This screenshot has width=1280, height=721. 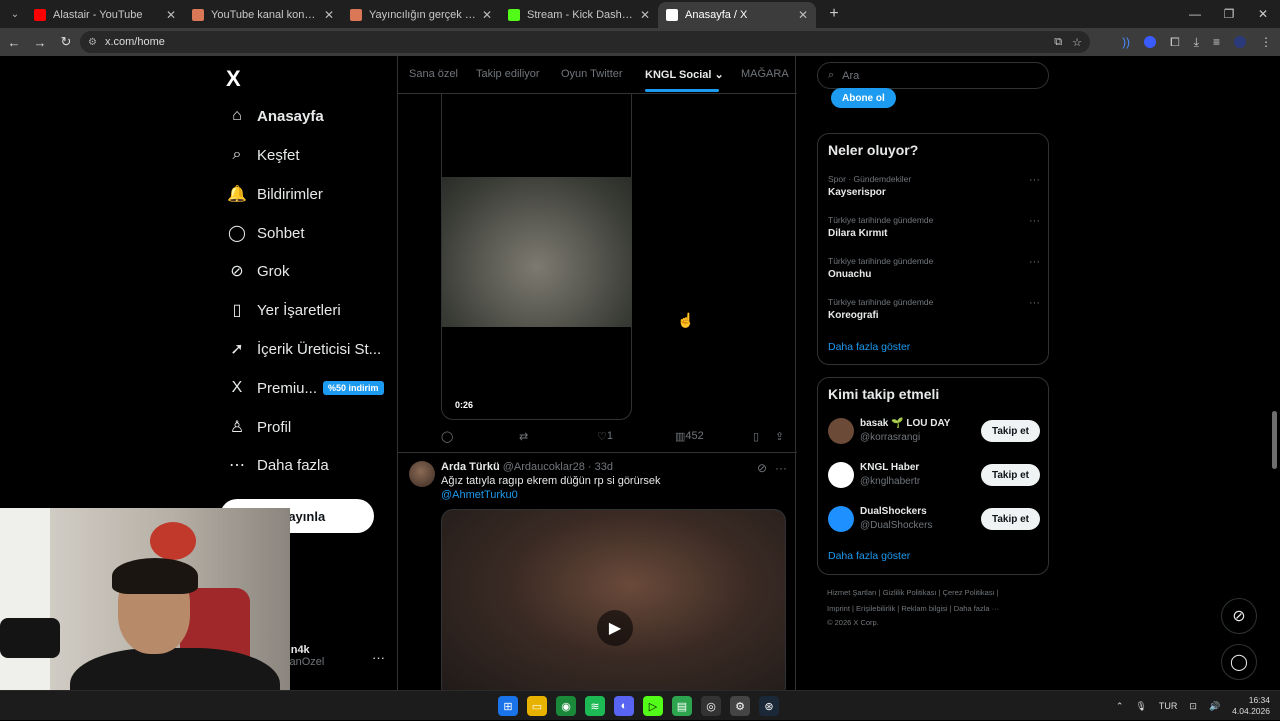 I want to click on tab-oyun-twitter: Oyun Twitter, so click(x=592, y=74).